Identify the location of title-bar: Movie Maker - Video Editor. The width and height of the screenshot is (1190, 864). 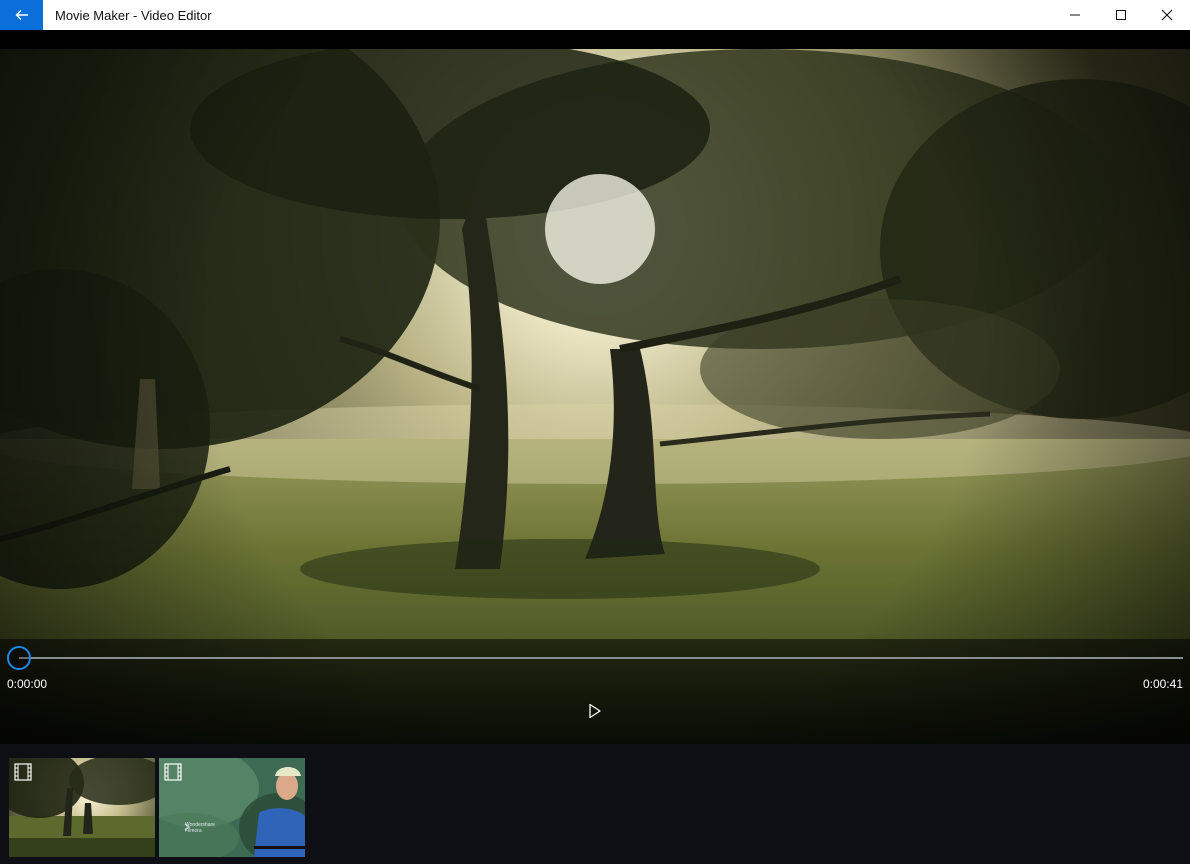
(595, 15).